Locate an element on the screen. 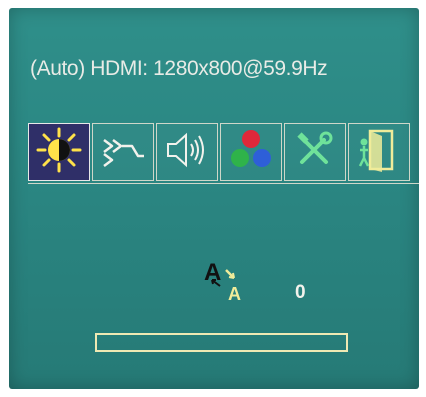 The image size is (426, 397). adjustment-slider is located at coordinates (221, 342).